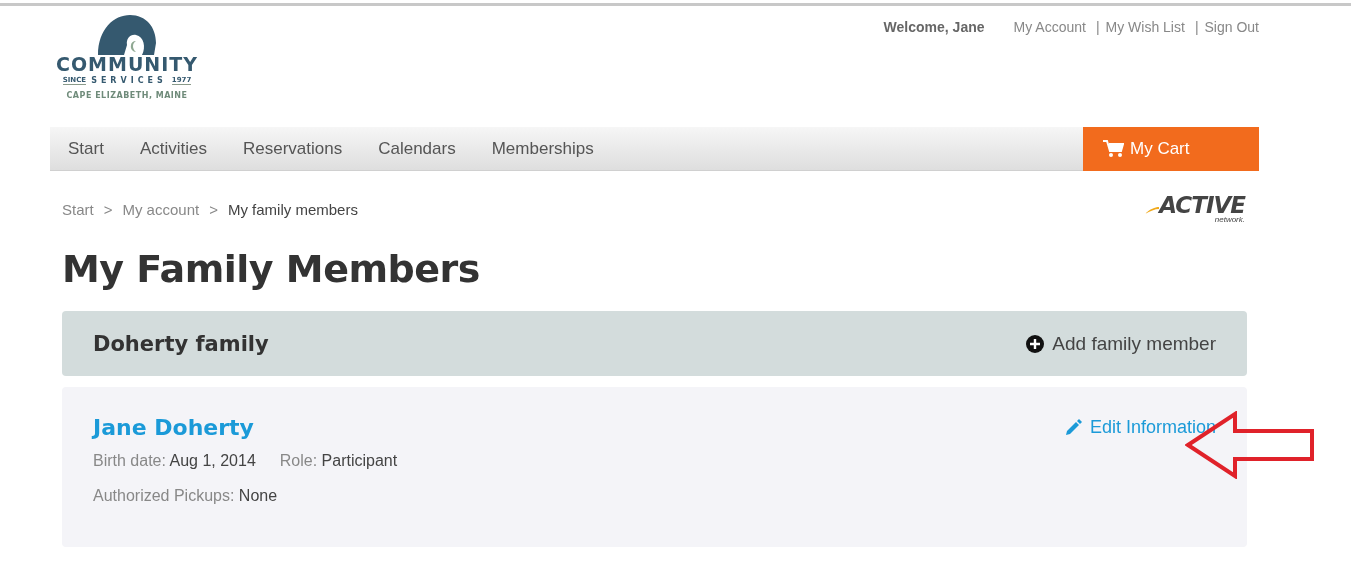 The image size is (1351, 565). I want to click on welcome-text: Welcome, Jane, so click(934, 27).